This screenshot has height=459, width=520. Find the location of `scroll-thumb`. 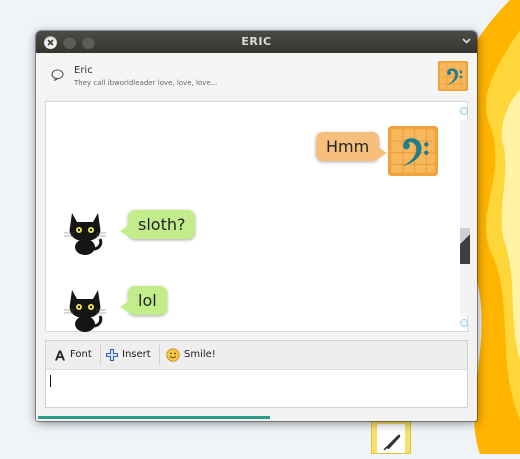

scroll-thumb is located at coordinates (465, 246).